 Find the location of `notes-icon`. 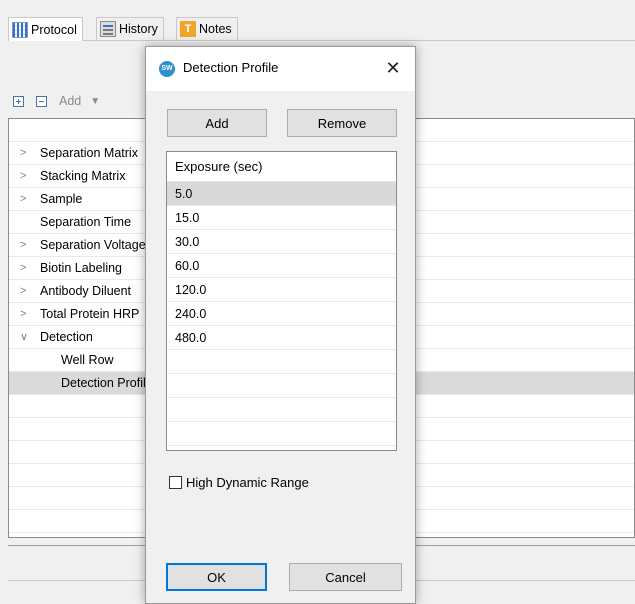

notes-icon is located at coordinates (188, 29).